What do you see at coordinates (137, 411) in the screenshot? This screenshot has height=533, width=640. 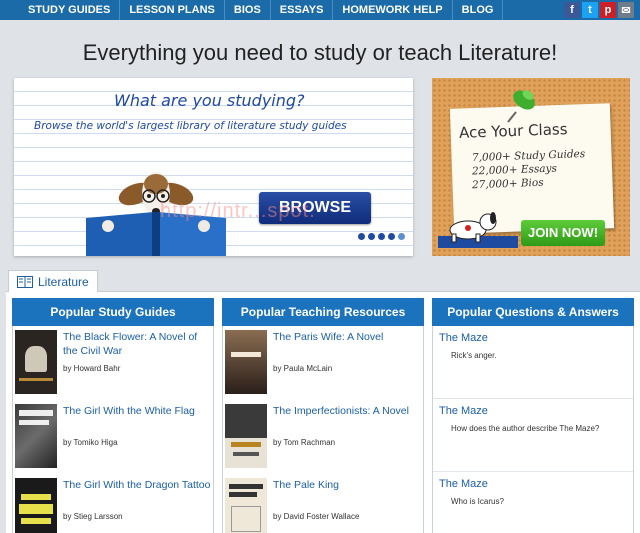 I see `book-title: The Girl With the White Flag` at bounding box center [137, 411].